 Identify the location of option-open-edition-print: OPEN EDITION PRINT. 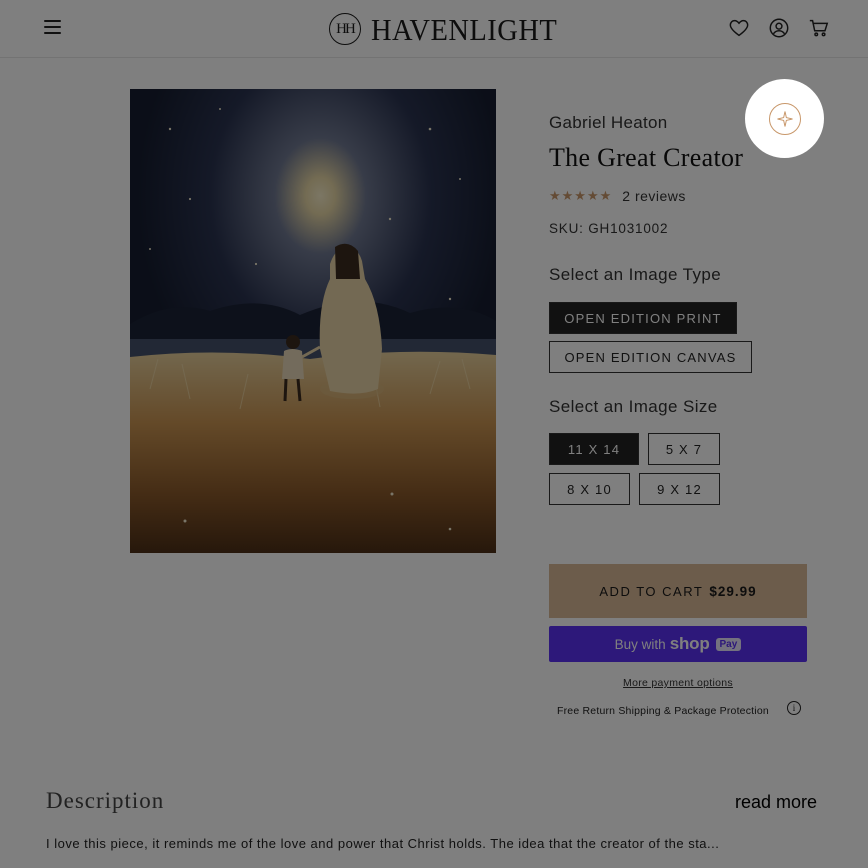
(643, 318).